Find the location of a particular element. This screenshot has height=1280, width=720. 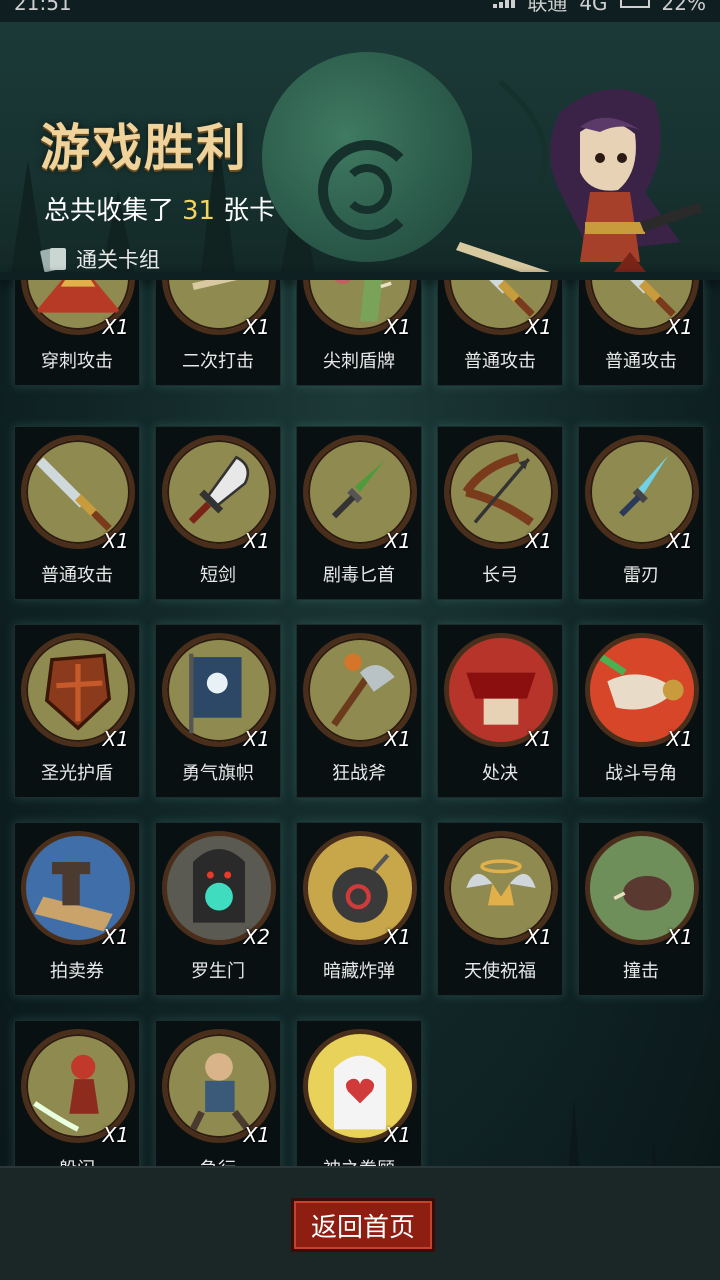

cards-icon is located at coordinates (53, 259).